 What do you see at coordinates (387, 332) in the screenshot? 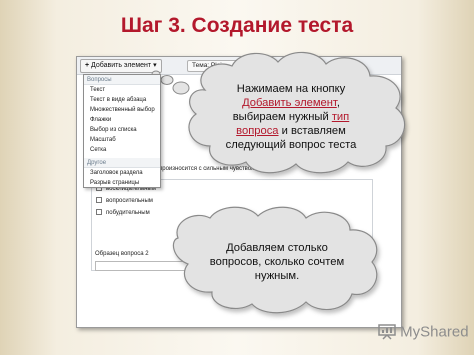
I see `presentation-icon` at bounding box center [387, 332].